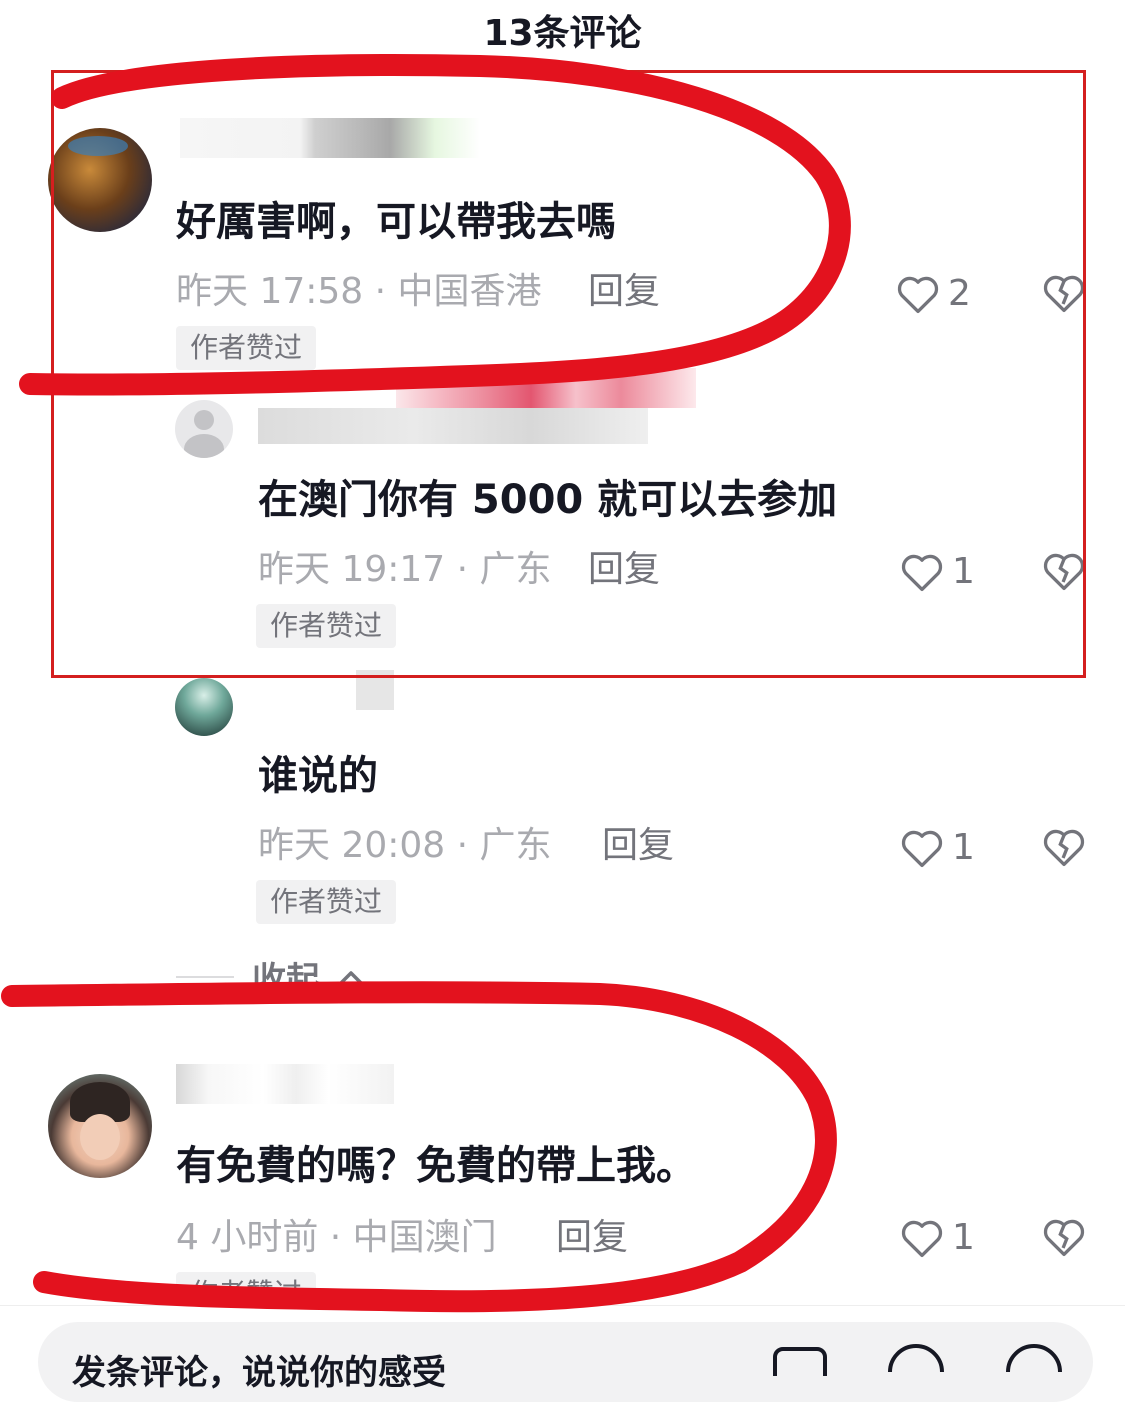 The width and height of the screenshot is (1125, 1402). I want to click on emoji-icon, so click(1034, 1371).